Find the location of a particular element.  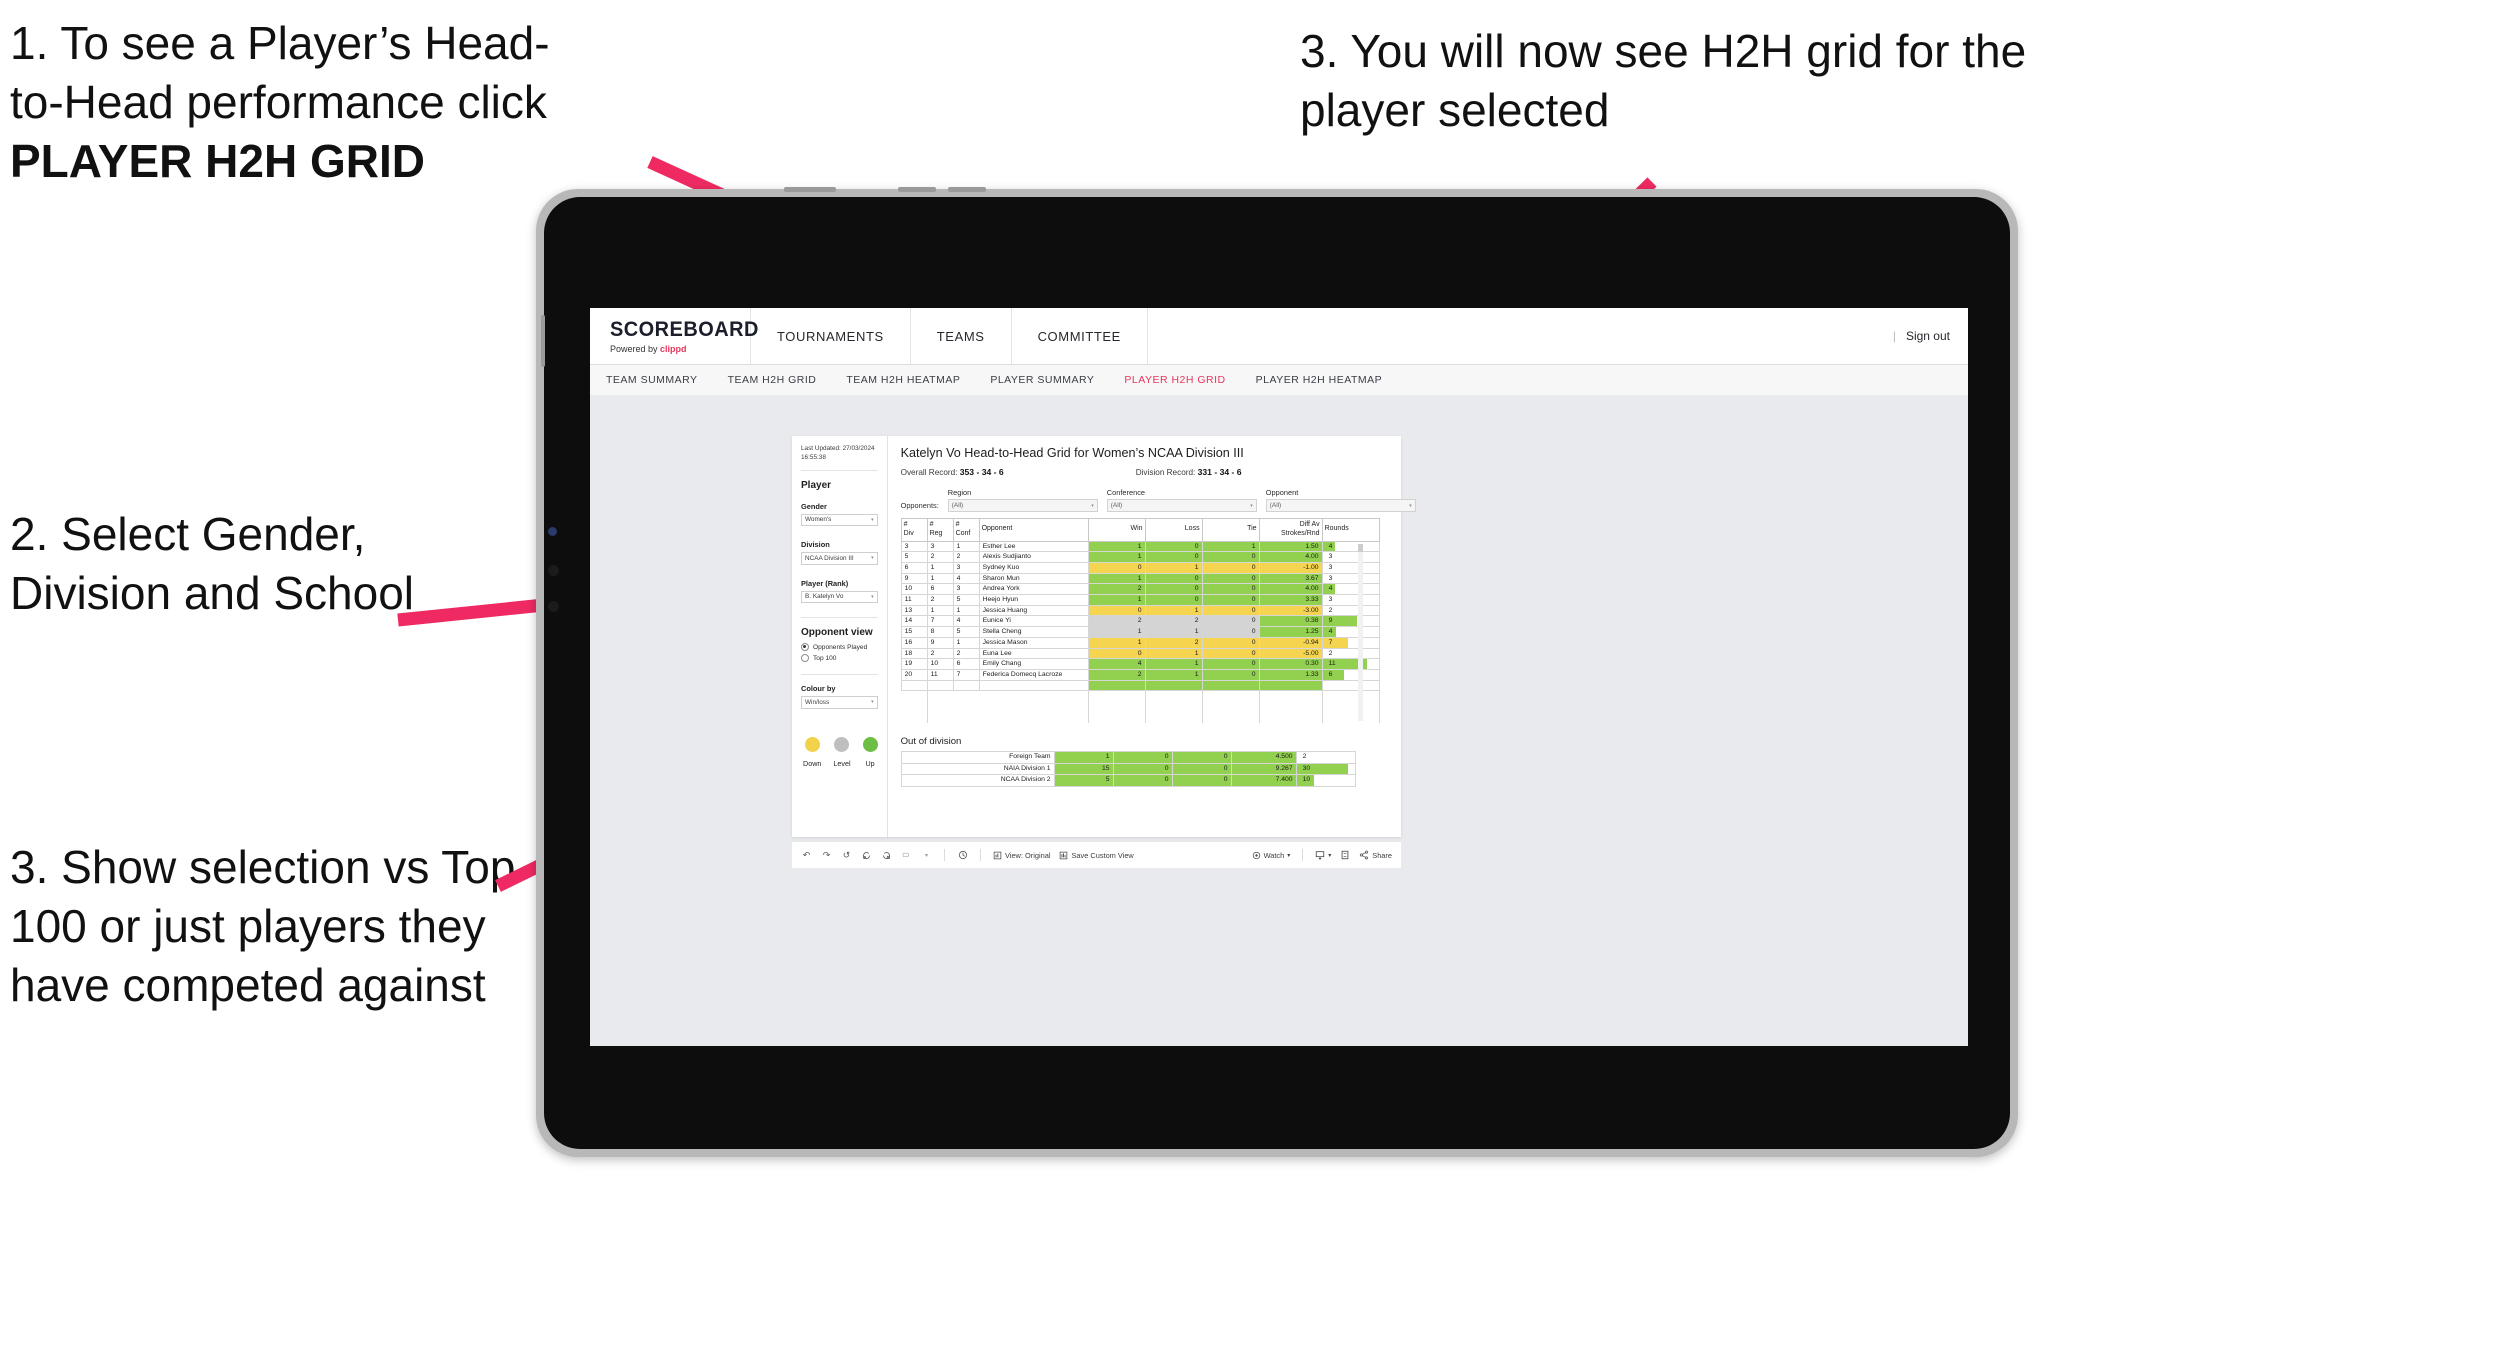

cell-div: 13 is located at coordinates (914, 610).